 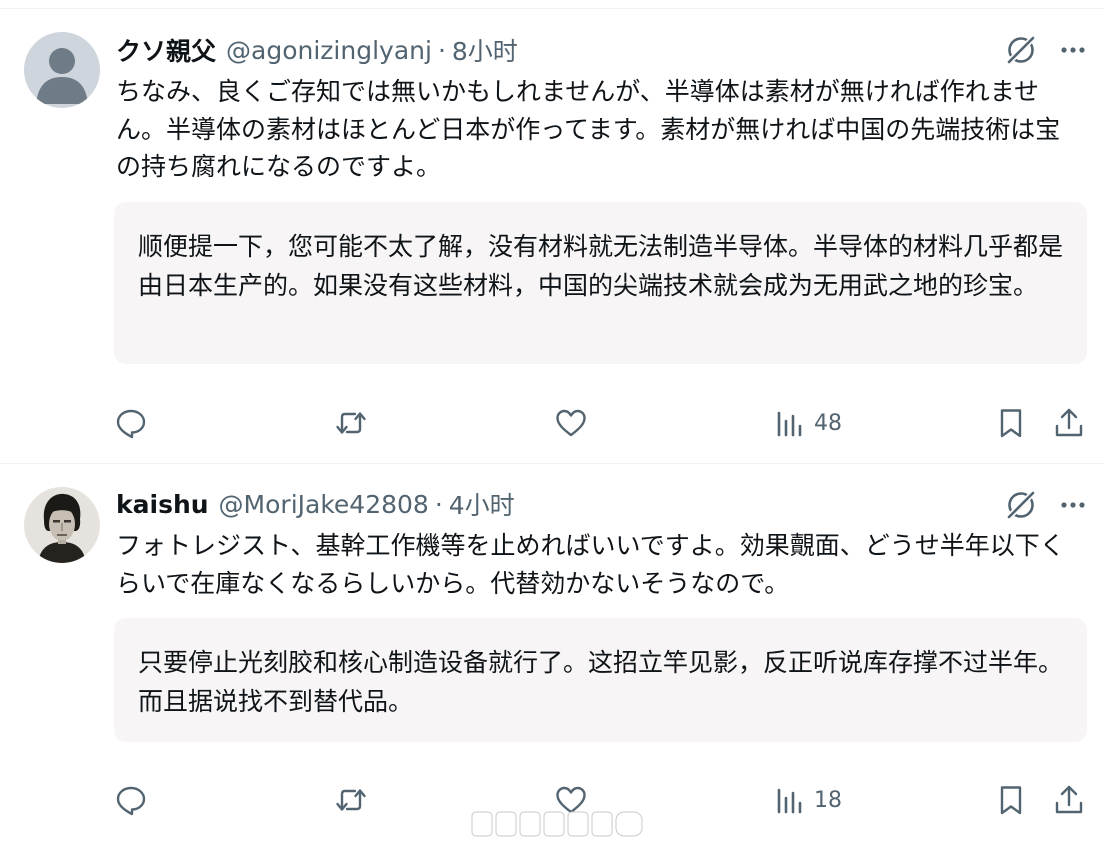 I want to click on post-header: クソ親父 @agonizinglyanj · 8小时, so click(x=317, y=50).